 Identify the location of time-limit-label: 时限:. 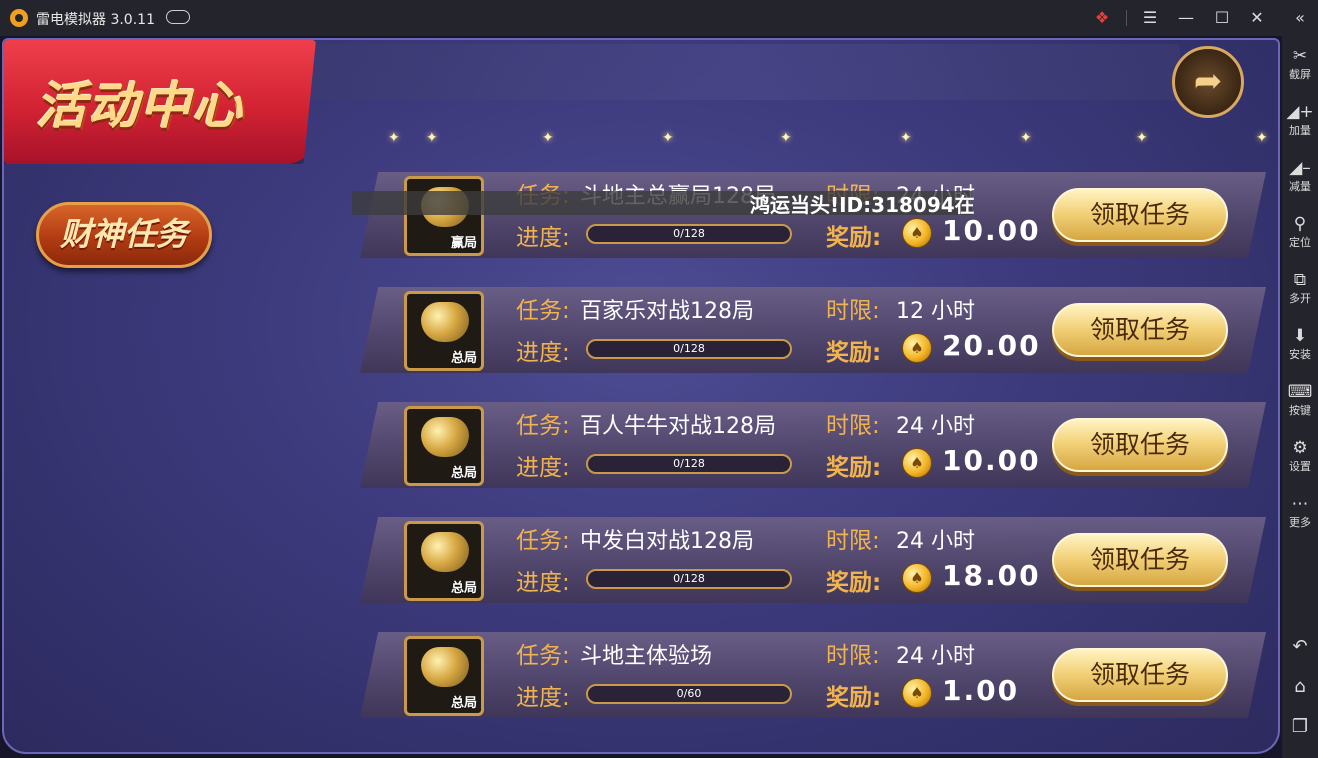
(853, 311).